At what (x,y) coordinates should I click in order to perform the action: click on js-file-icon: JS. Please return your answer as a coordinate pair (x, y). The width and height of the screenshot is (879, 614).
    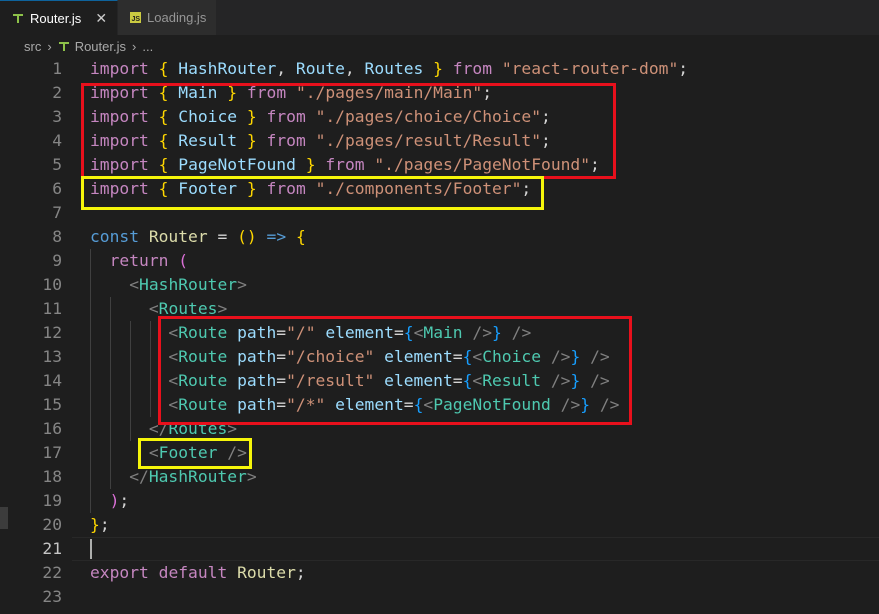
    Looking at the image, I should click on (136, 17).